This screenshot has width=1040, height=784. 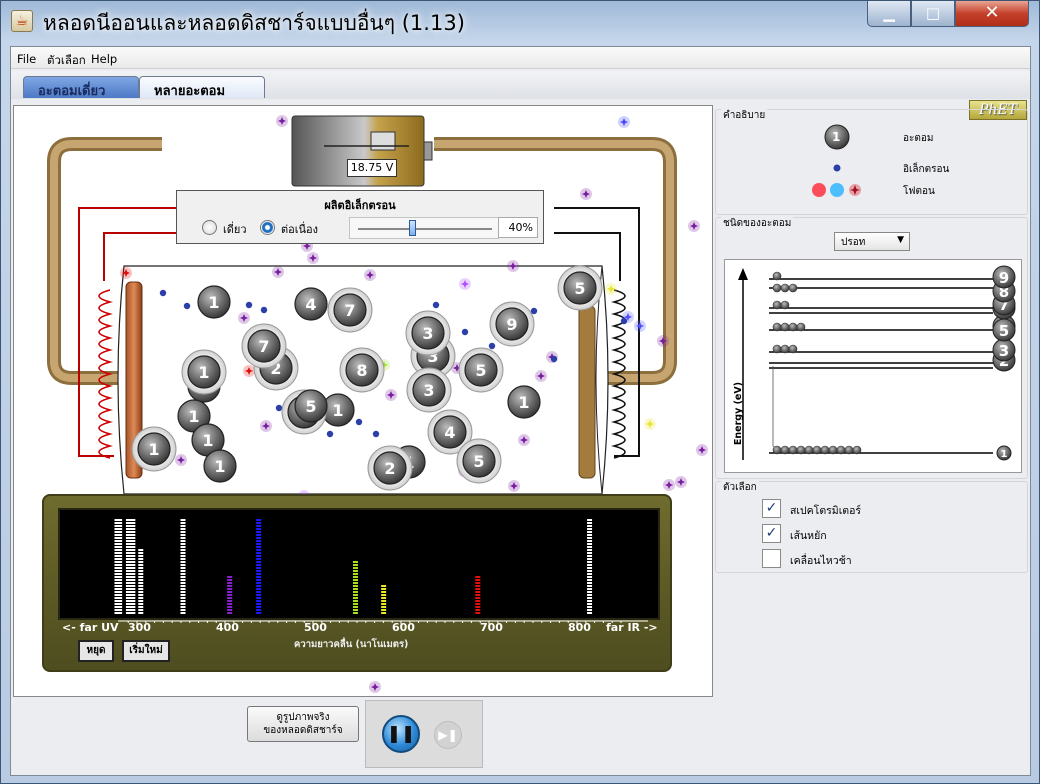 I want to click on chevron-down-icon: ▼, so click(x=900, y=240).